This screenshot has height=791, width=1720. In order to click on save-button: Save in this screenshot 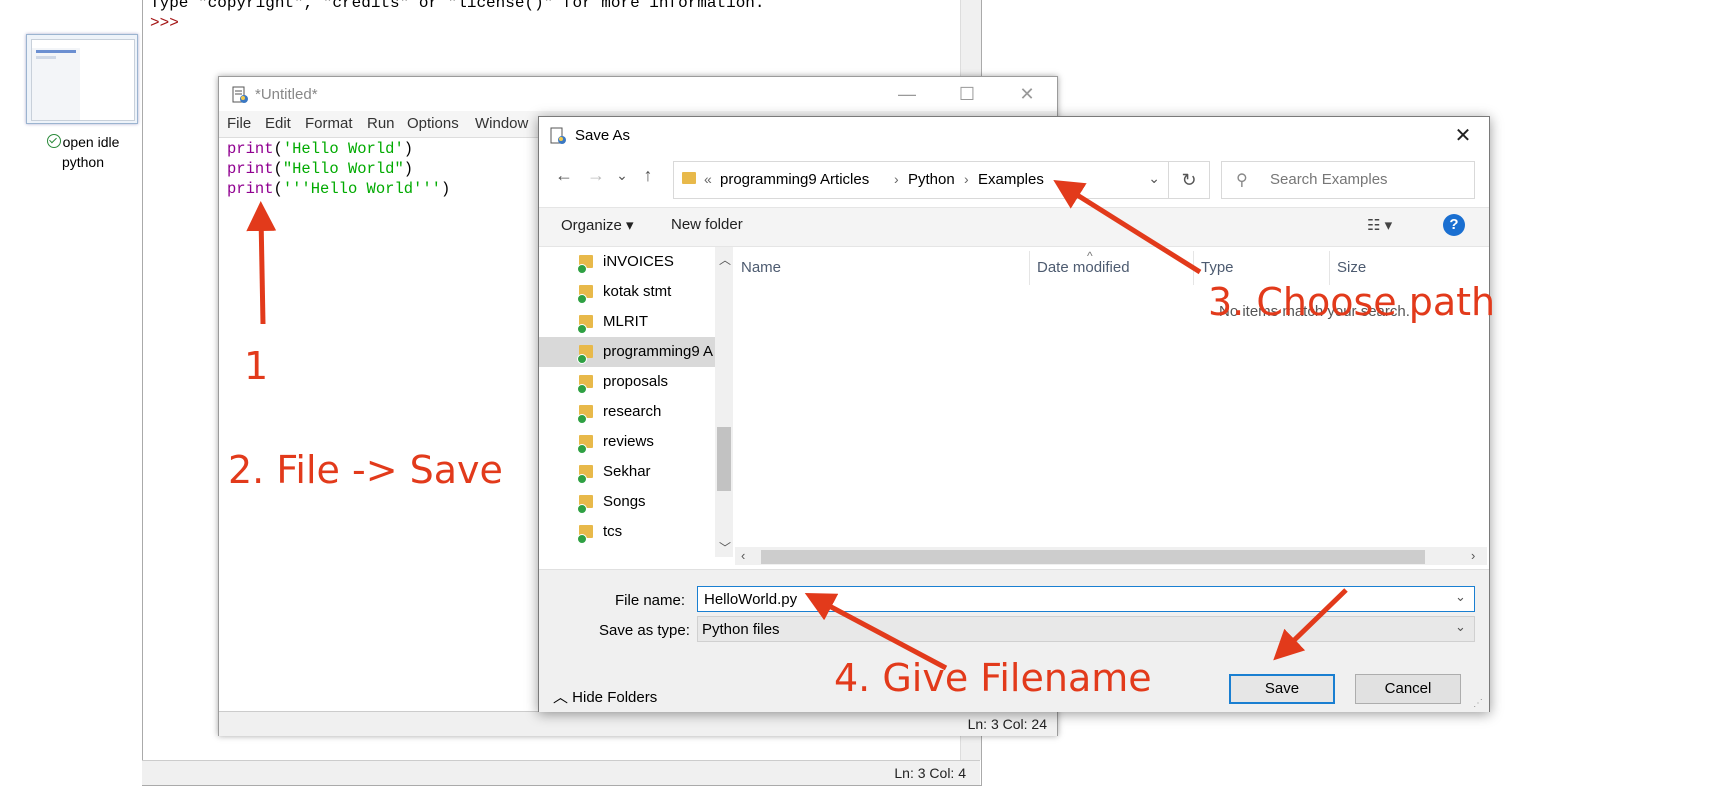, I will do `click(1282, 689)`.